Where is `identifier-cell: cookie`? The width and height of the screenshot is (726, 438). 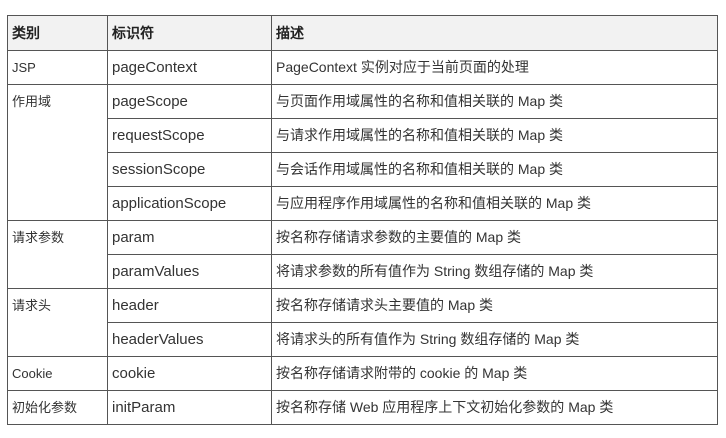
identifier-cell: cookie is located at coordinates (189, 373).